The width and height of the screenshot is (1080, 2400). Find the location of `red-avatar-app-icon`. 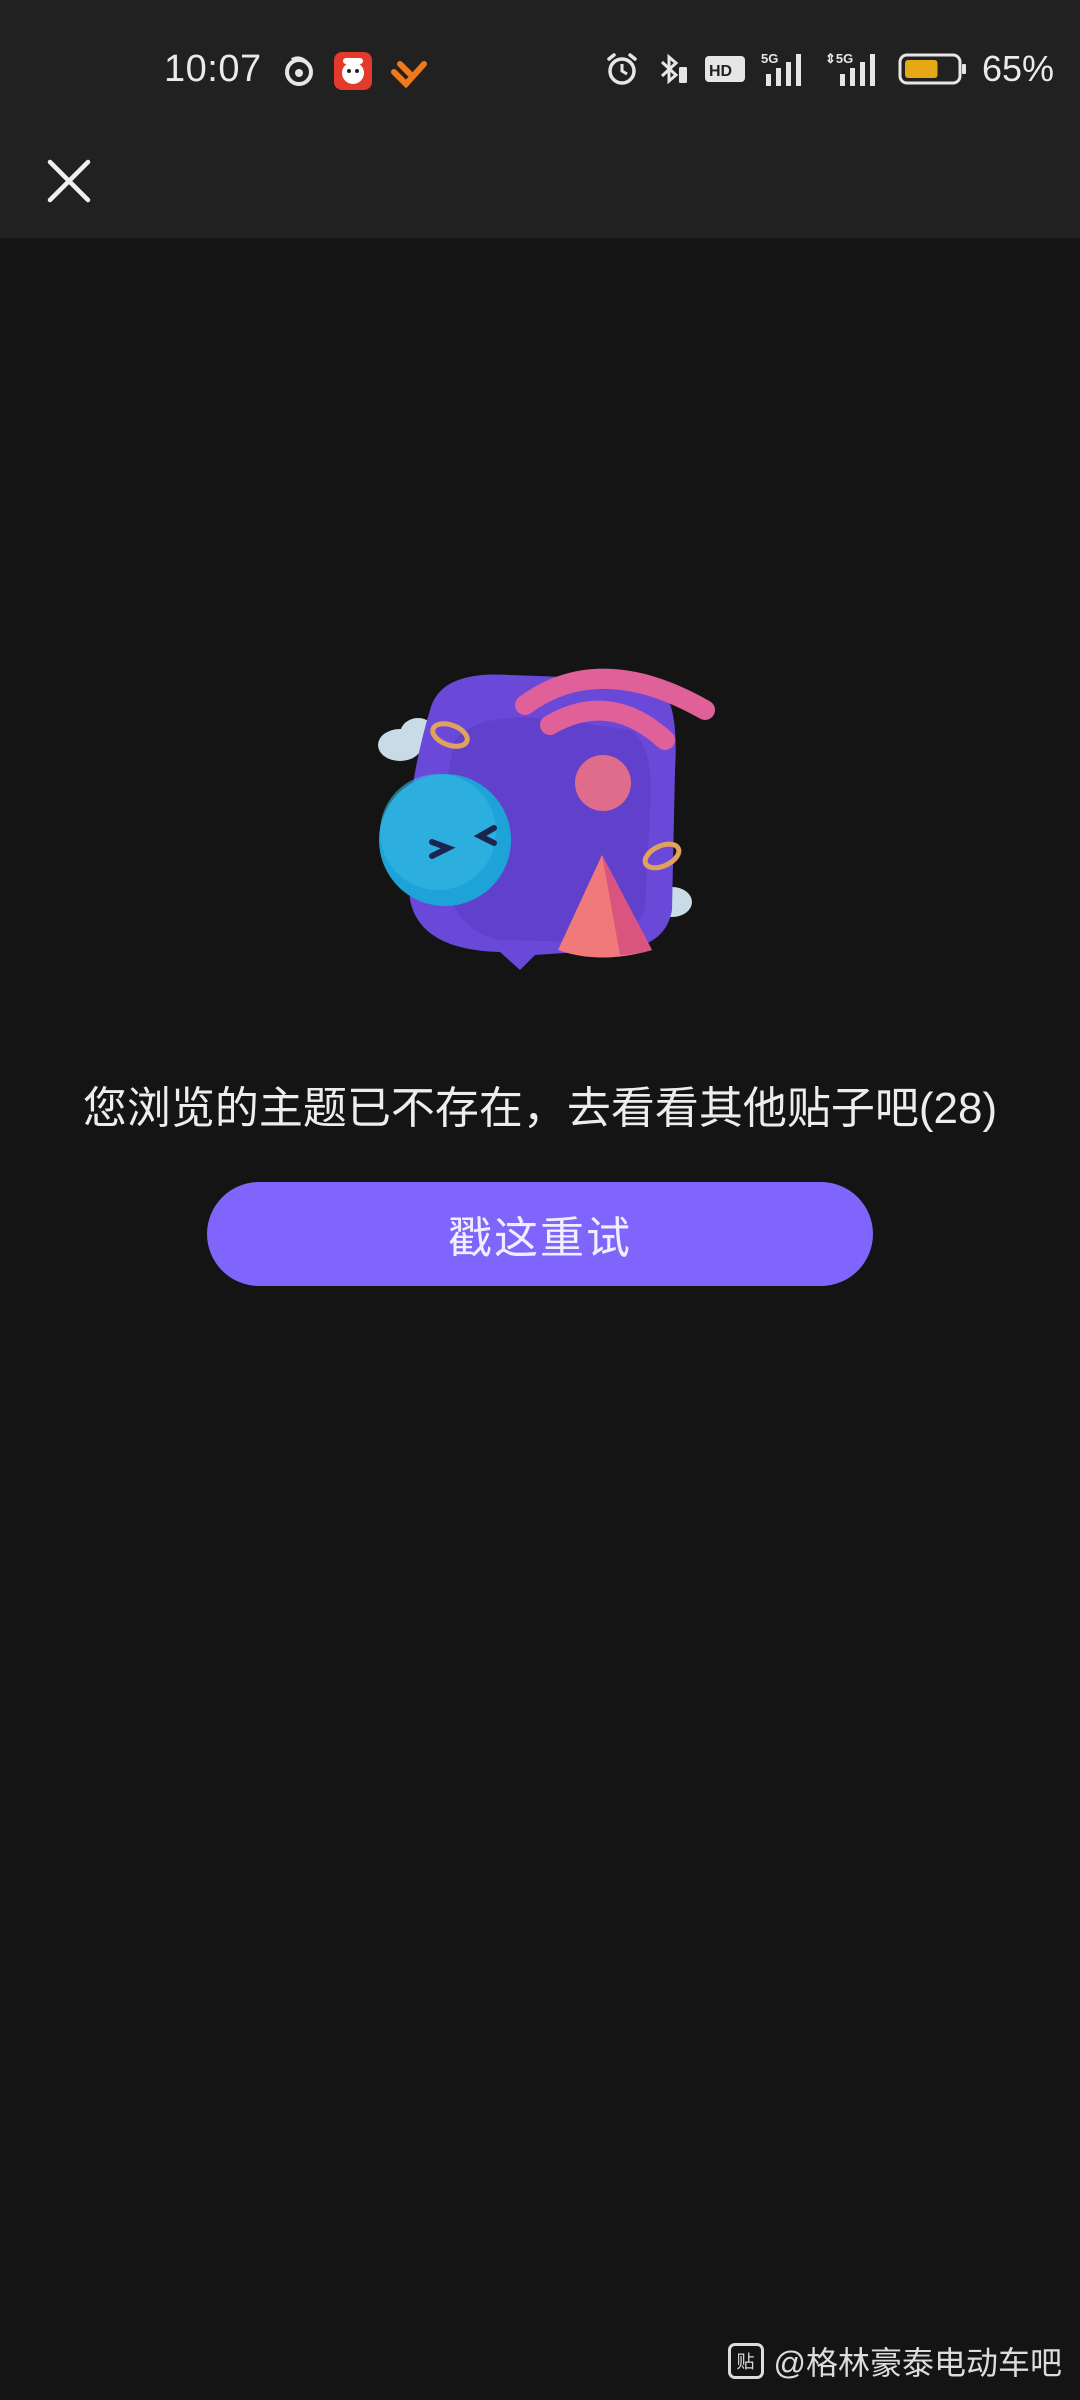

red-avatar-app-icon is located at coordinates (353, 71).